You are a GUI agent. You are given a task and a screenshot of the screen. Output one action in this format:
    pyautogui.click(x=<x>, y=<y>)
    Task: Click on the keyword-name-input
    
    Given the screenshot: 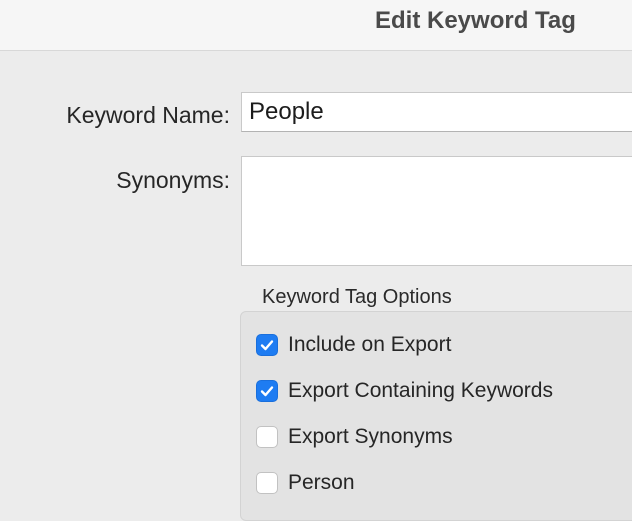 What is the action you would take?
    pyautogui.click(x=436, y=112)
    